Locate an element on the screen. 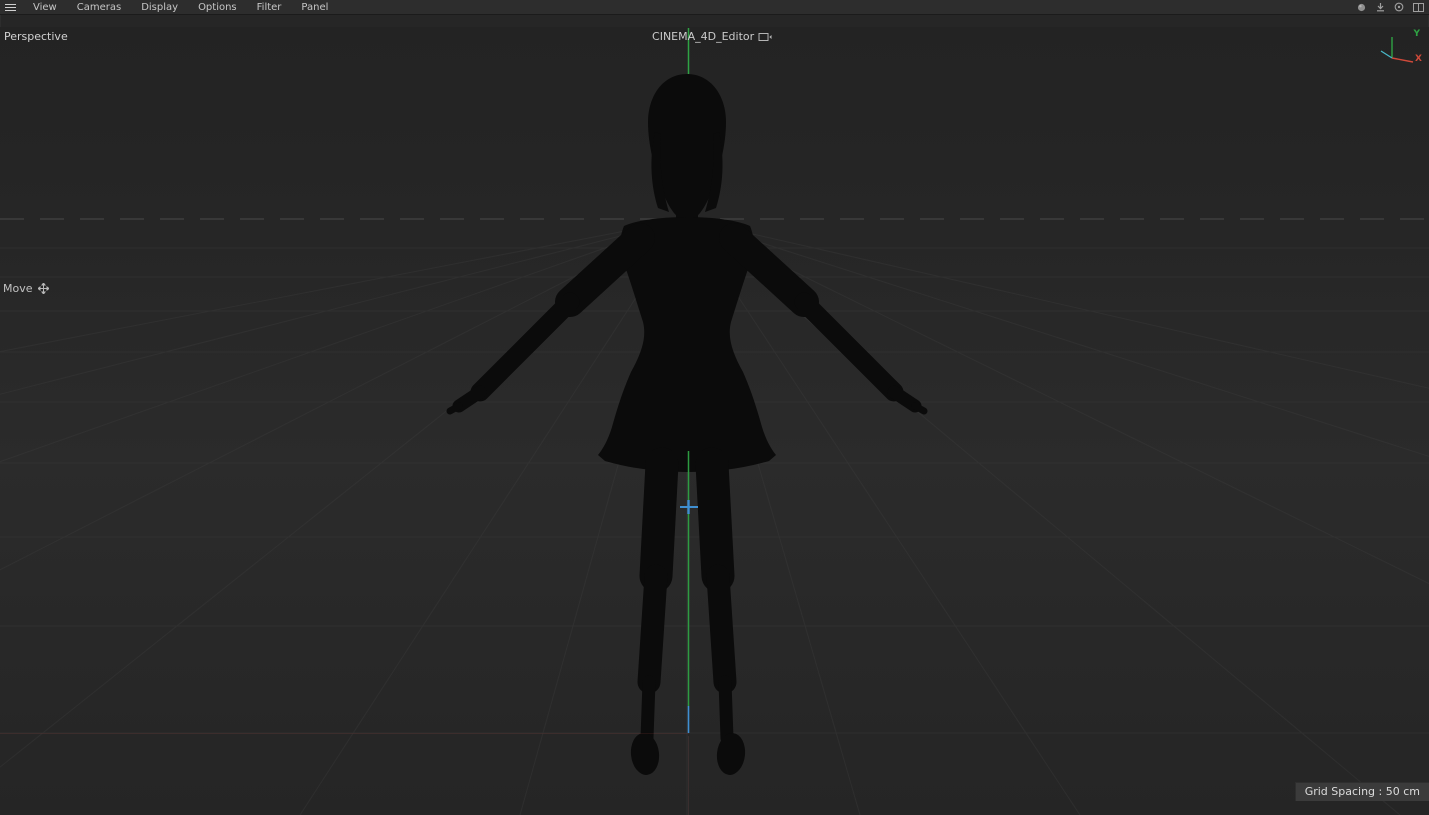 This screenshot has height=815, width=1429. menu-item-view: View is located at coordinates (45, 7).